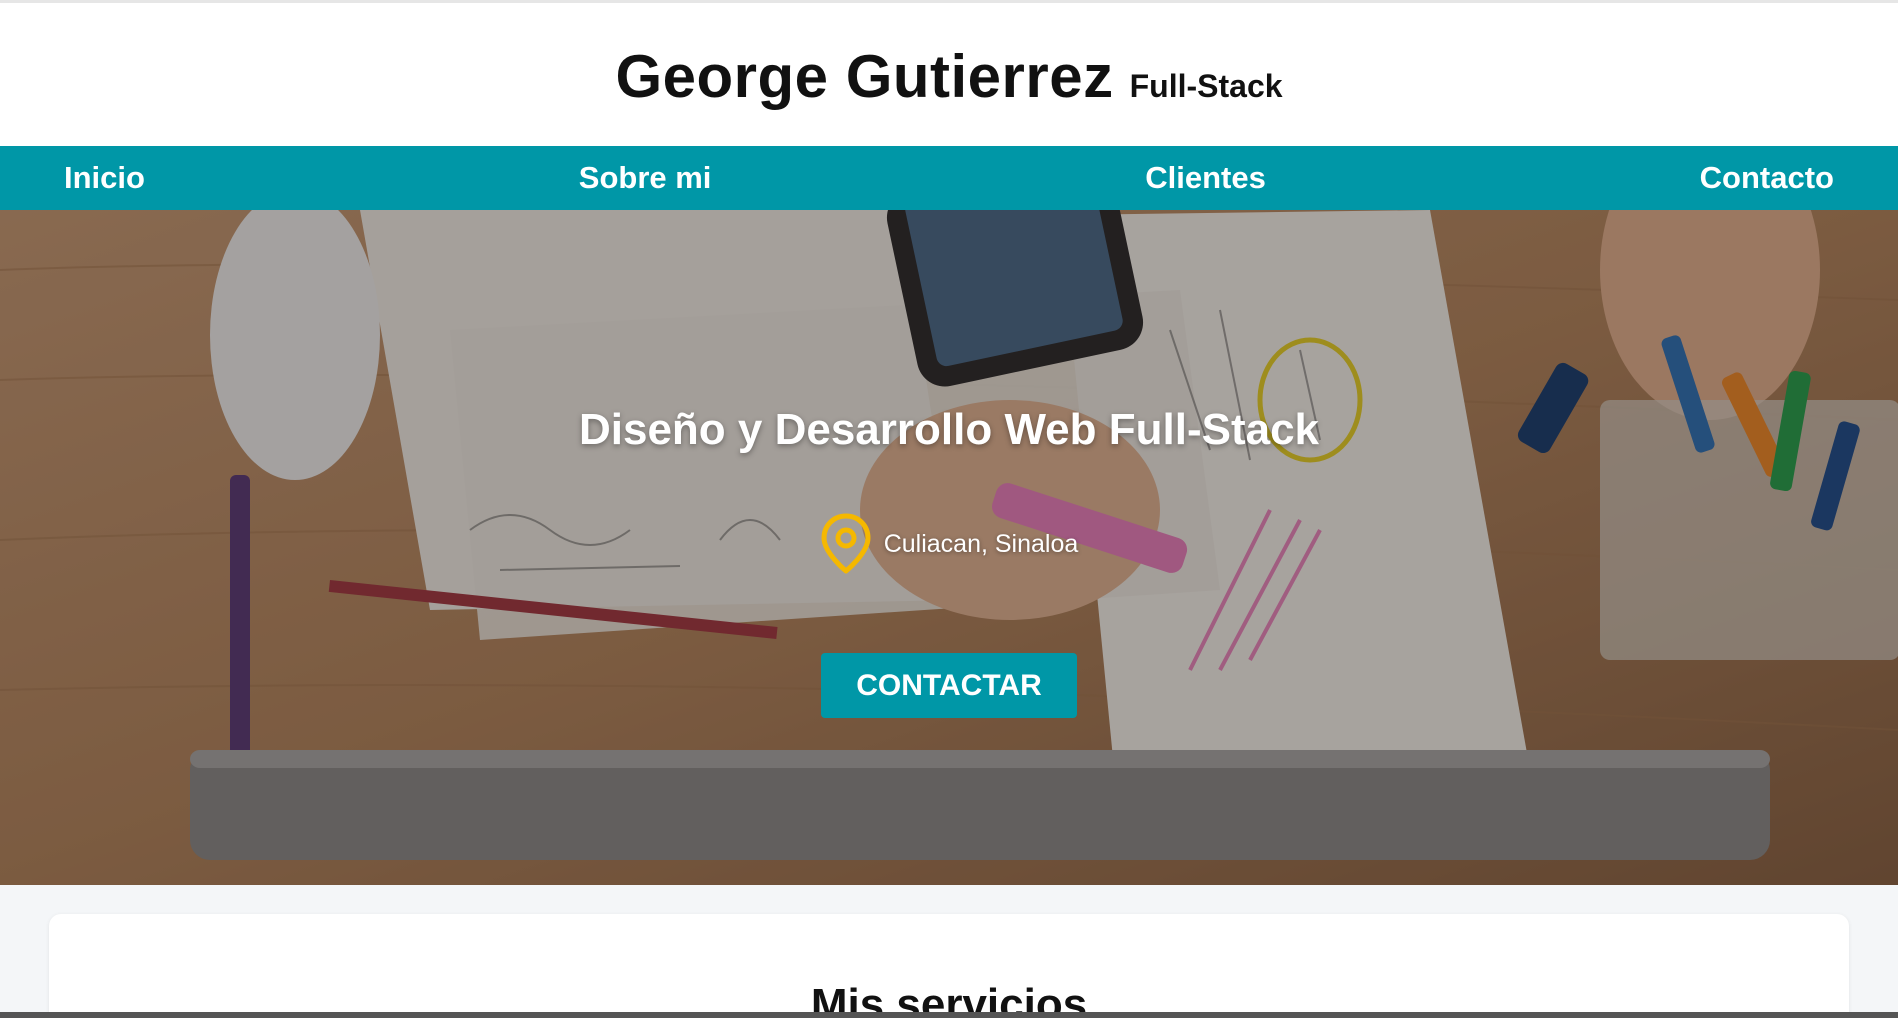  Describe the element at coordinates (949, 966) in the screenshot. I see `services-card: Mis servicios` at that location.